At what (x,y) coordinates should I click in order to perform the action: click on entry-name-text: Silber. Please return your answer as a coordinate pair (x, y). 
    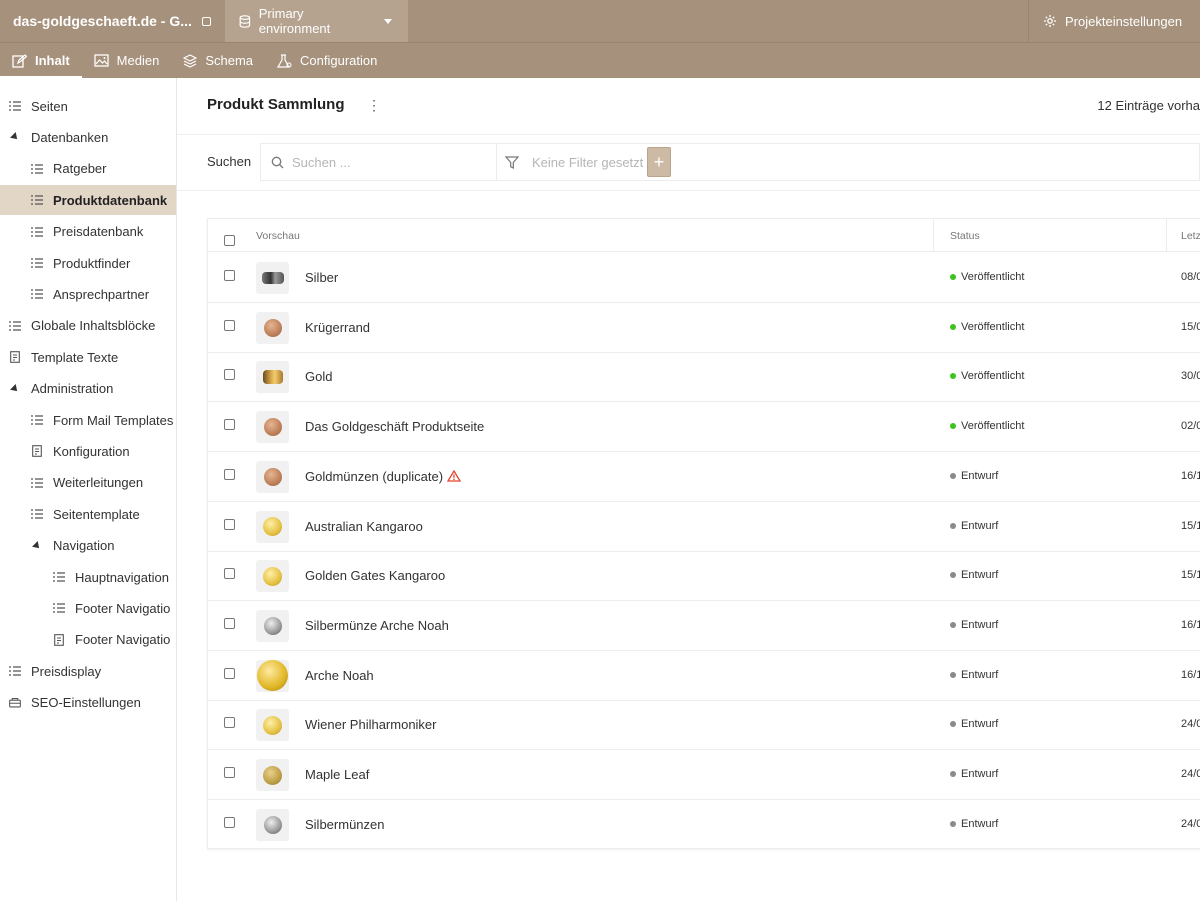
    Looking at the image, I should click on (322, 277).